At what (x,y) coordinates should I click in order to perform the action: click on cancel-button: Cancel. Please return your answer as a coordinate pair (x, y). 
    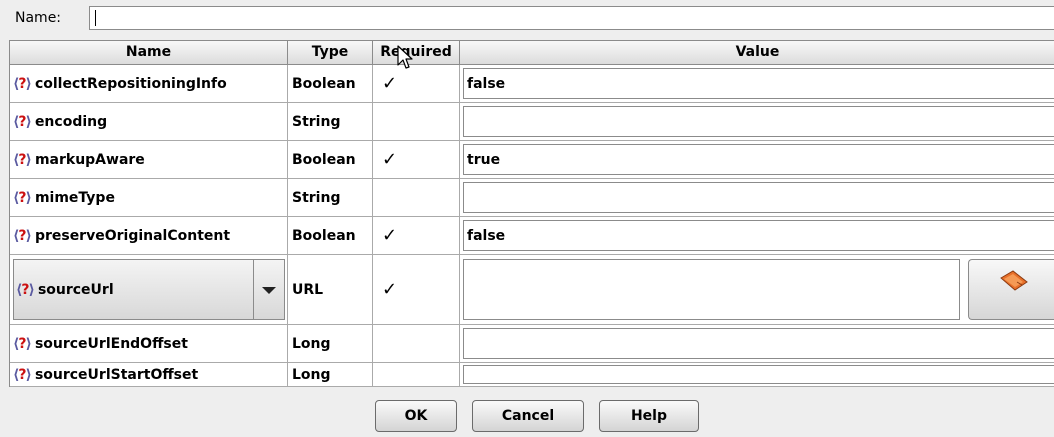
    Looking at the image, I should click on (528, 416).